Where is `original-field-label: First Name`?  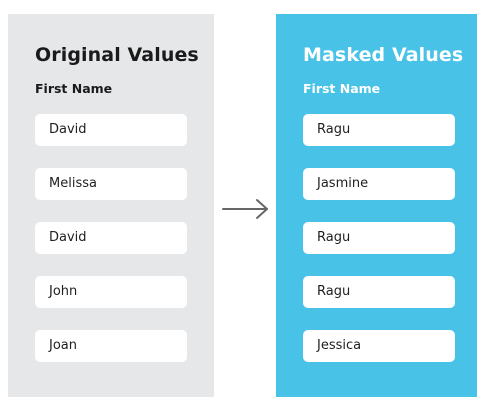
original-field-label: First Name is located at coordinates (74, 88).